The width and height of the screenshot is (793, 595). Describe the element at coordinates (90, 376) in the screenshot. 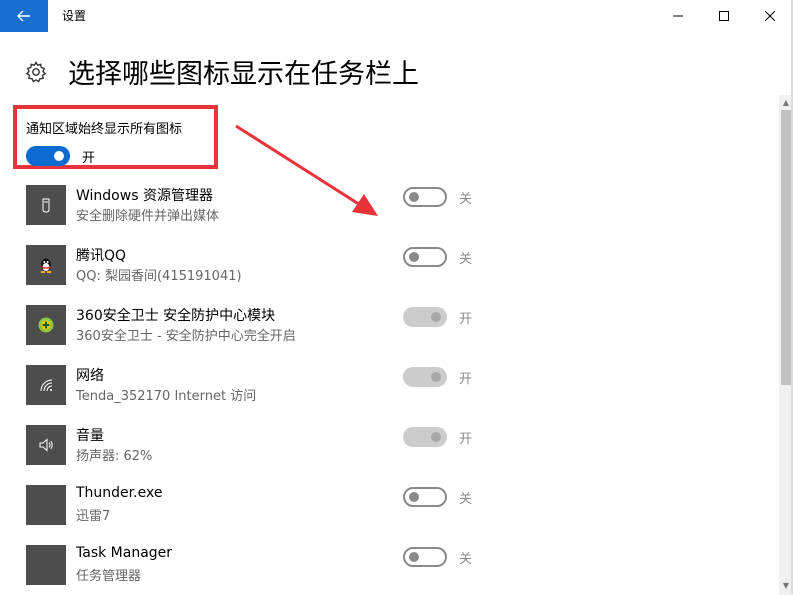

I see `app-name: 网络` at that location.